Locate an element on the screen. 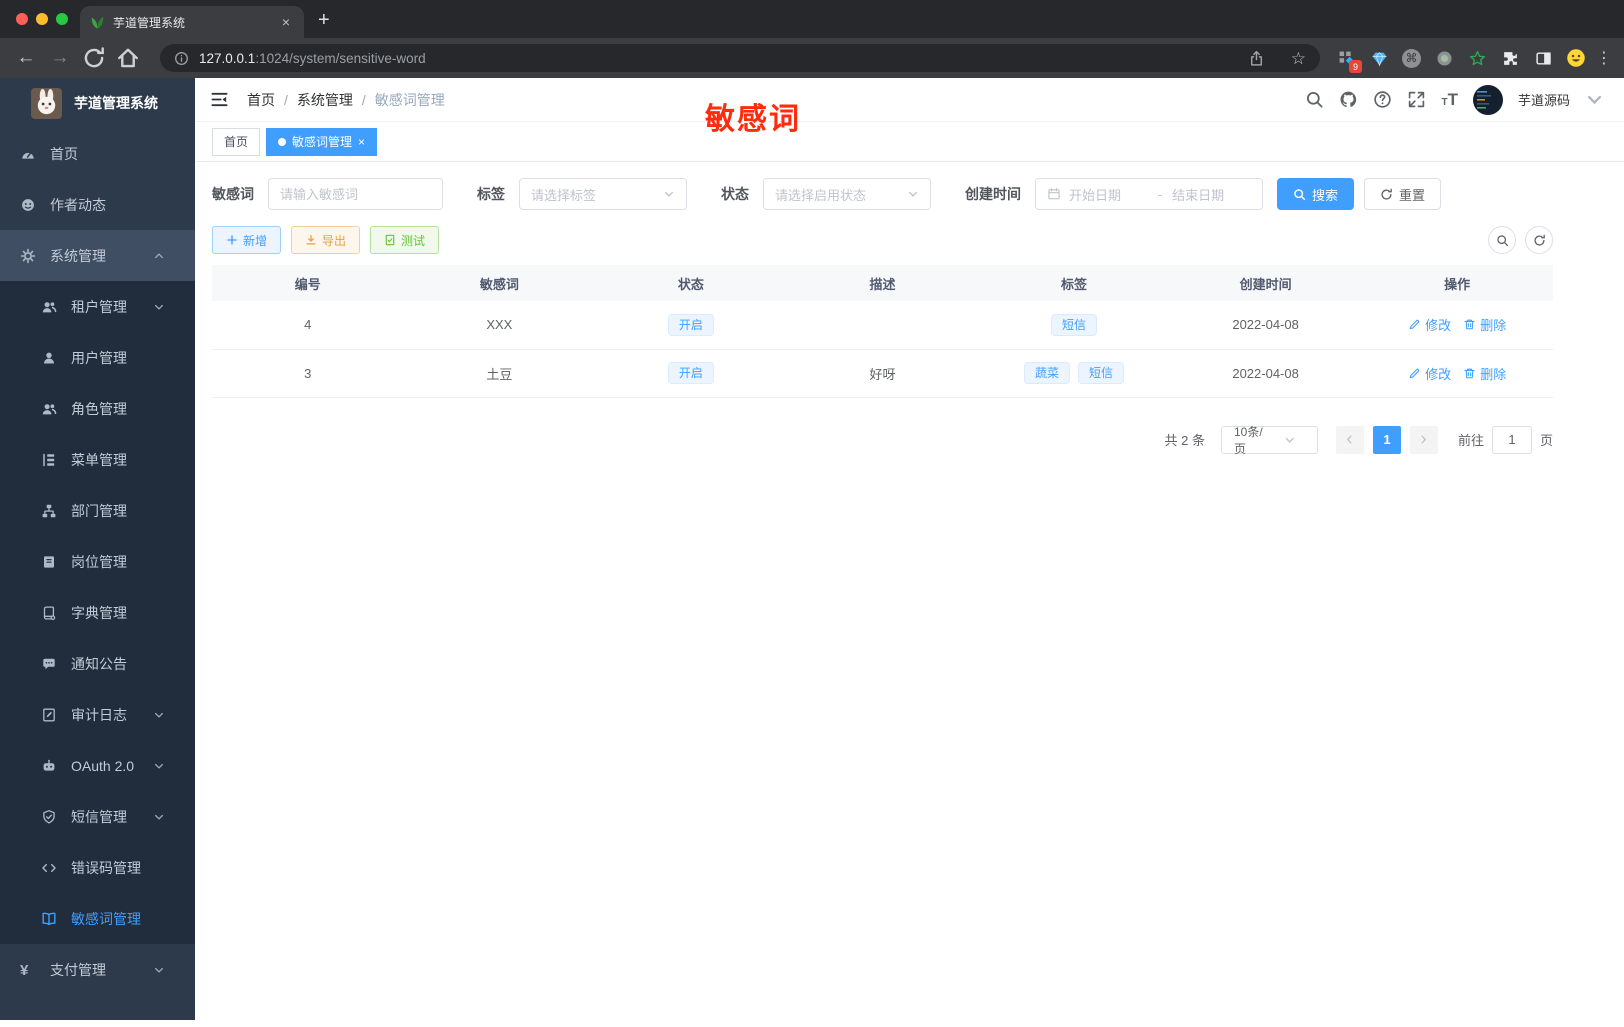  sidebar-item-post: 岗位管理 is located at coordinates (97, 561).